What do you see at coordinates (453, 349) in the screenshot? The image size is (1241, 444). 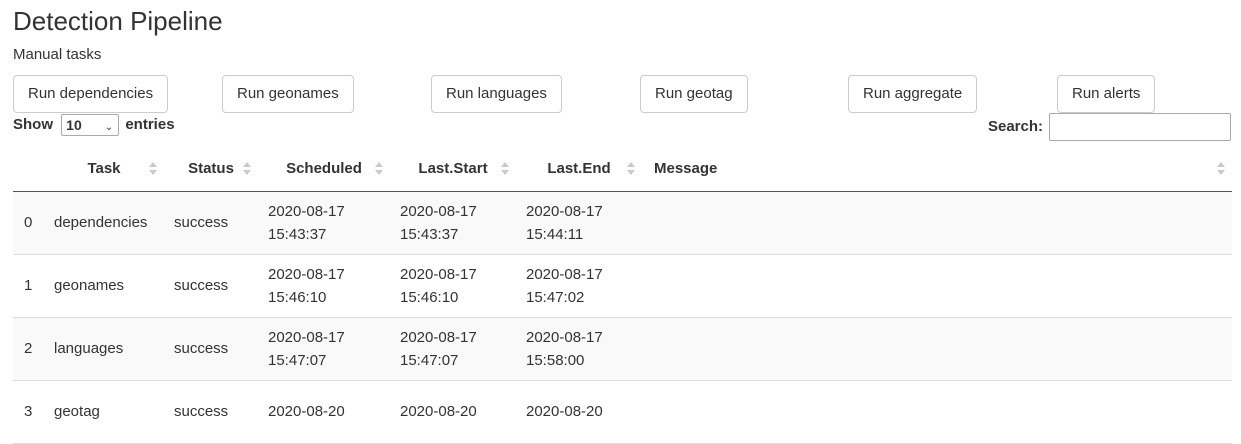 I see `last-start-cell: 2020-08-17 15:47:07` at bounding box center [453, 349].